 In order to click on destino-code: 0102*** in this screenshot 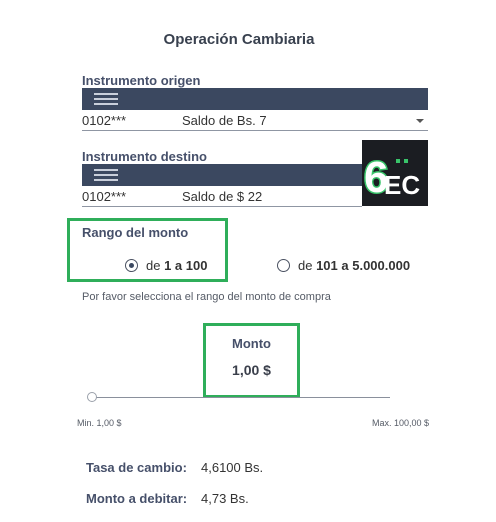, I will do `click(104, 196)`.